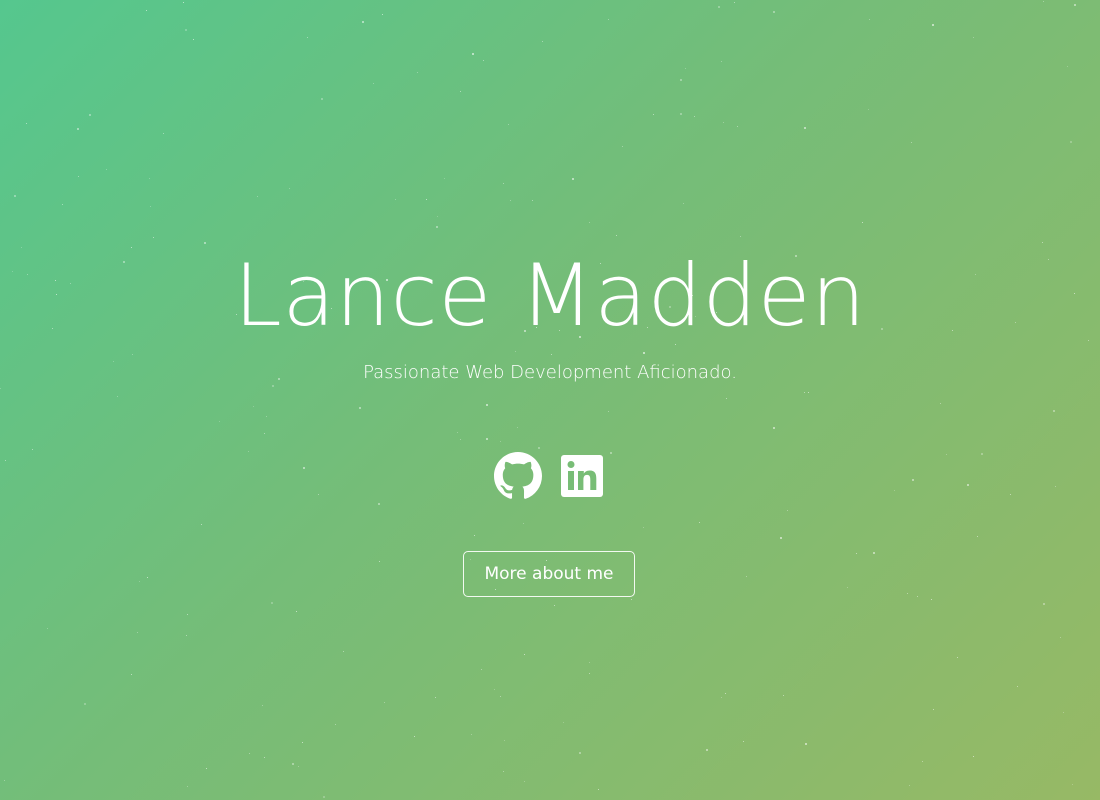 The image size is (1100, 800). I want to click on more-about-me-button: More about me, so click(549, 574).